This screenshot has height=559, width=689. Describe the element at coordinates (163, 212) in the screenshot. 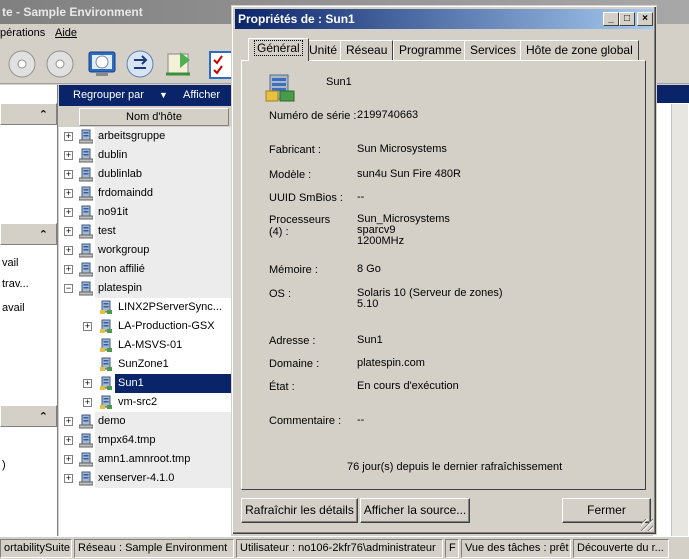

I see `tree-row-label: no91it` at that location.